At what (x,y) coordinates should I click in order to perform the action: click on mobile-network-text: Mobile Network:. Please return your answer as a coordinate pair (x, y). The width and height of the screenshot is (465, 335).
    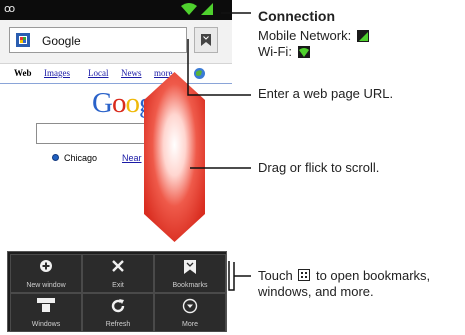
    Looking at the image, I should click on (305, 35).